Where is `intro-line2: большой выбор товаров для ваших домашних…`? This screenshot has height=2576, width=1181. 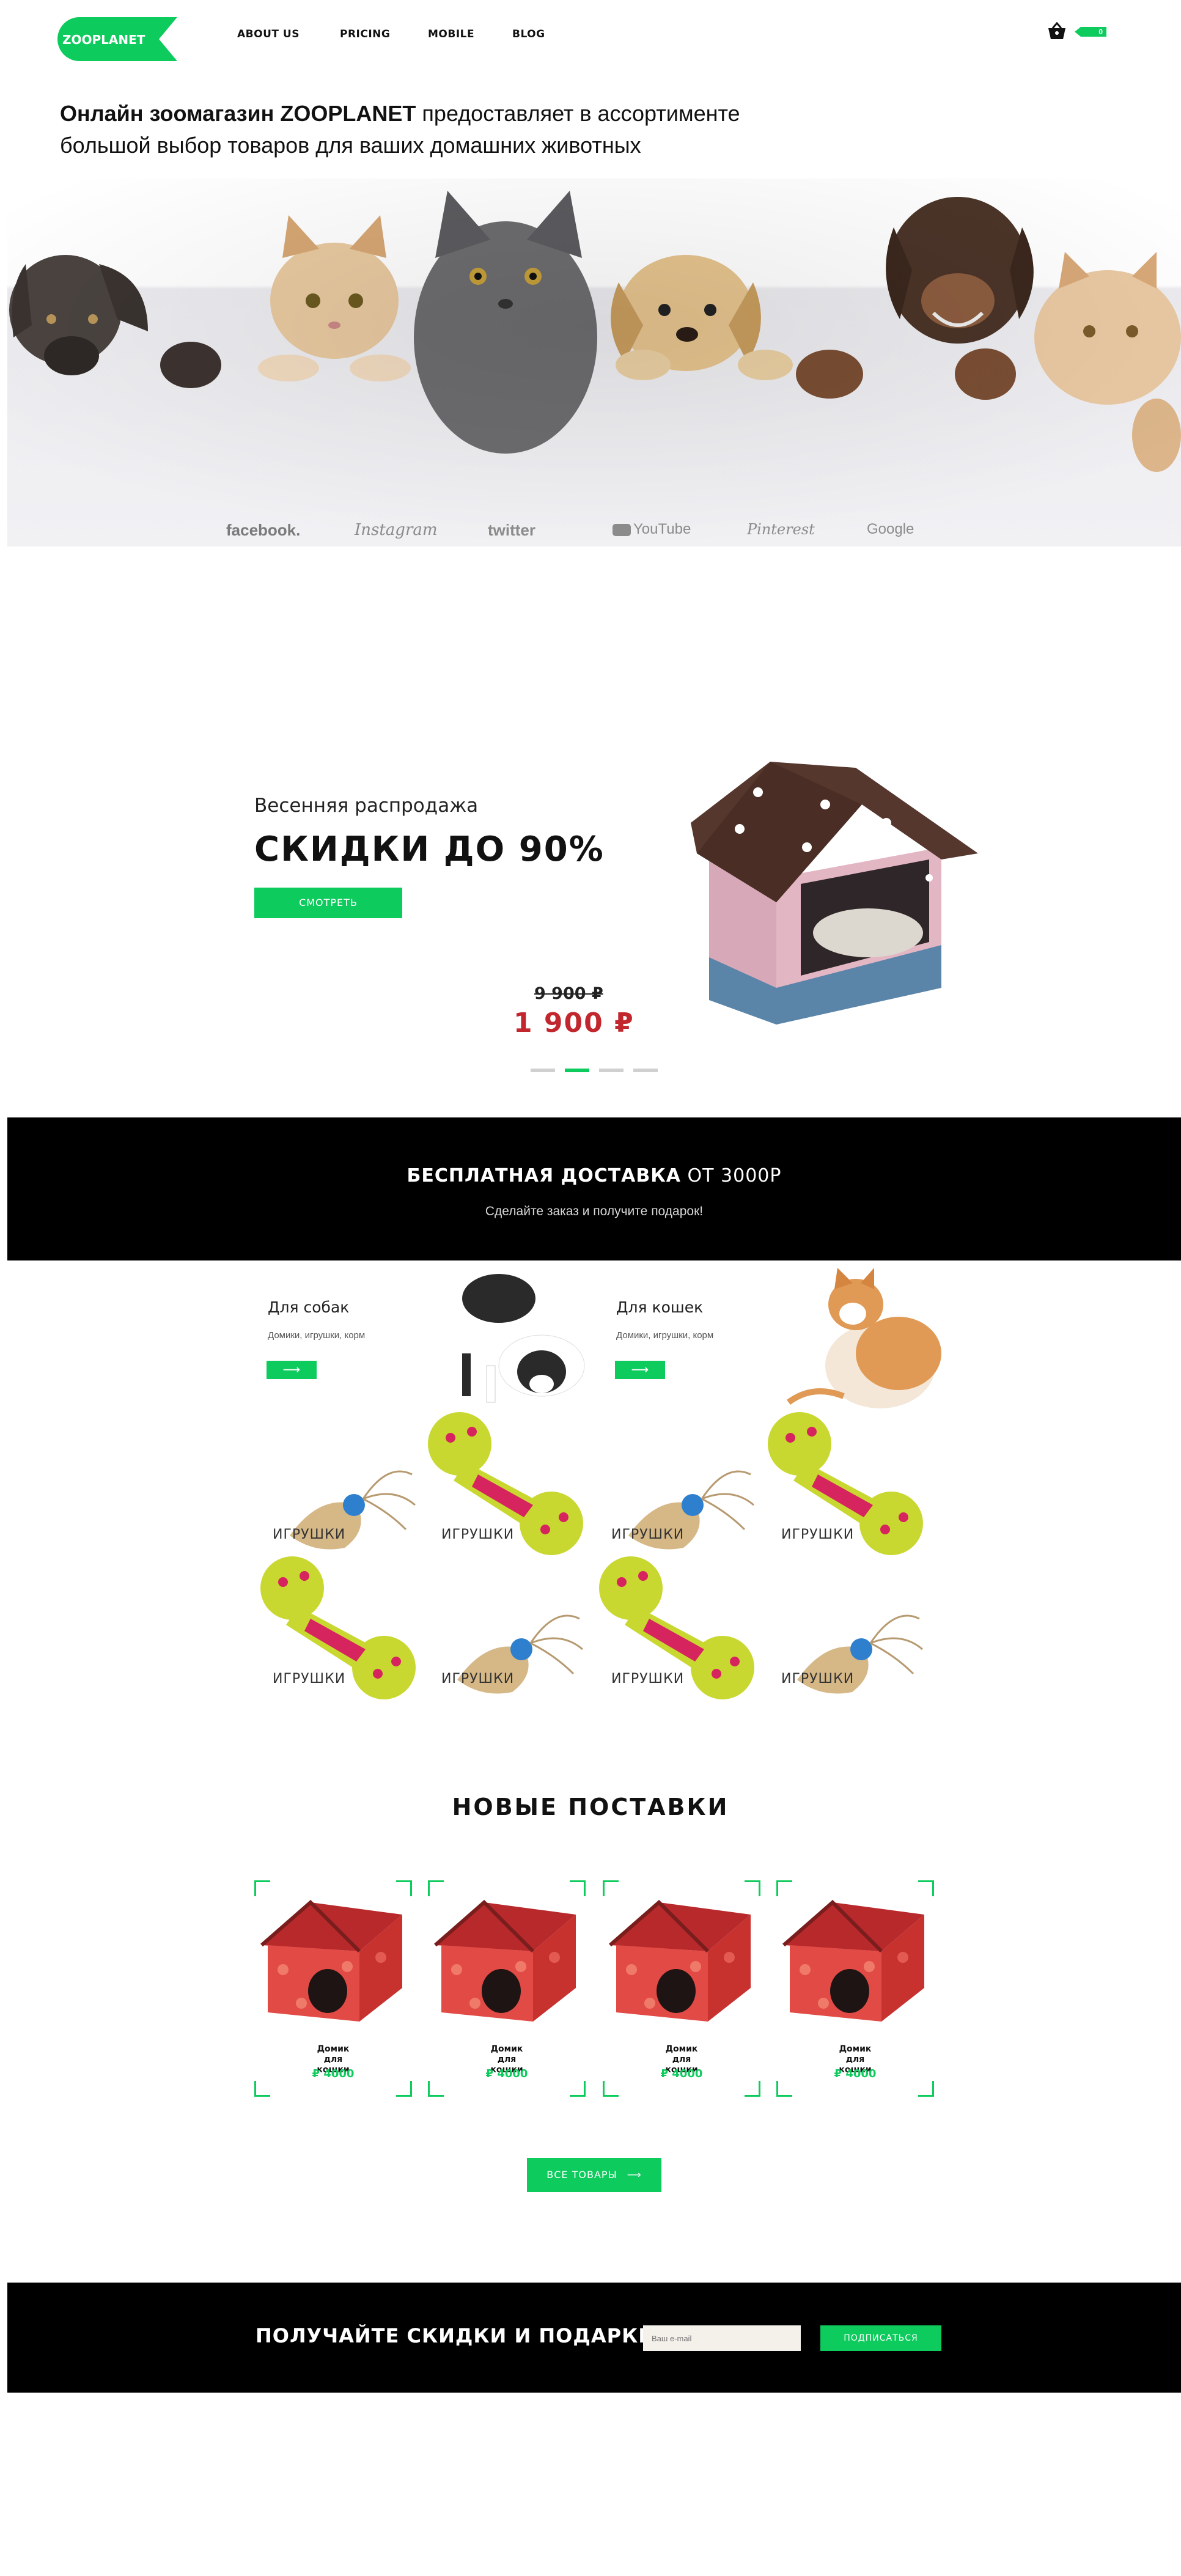
intro-line2: большой выбор товаров для ваших домашних… is located at coordinates (351, 145).